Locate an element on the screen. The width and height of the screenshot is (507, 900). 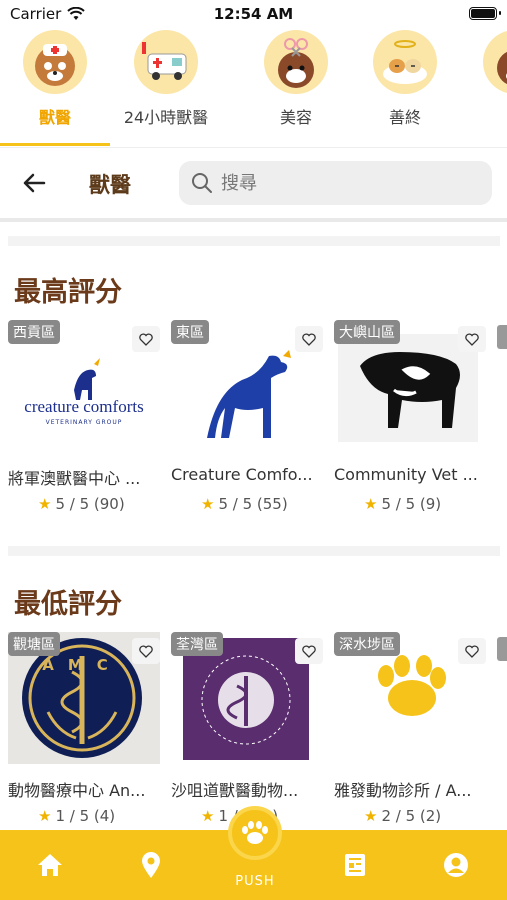
page-title: 獸醫 is located at coordinates (110, 185).